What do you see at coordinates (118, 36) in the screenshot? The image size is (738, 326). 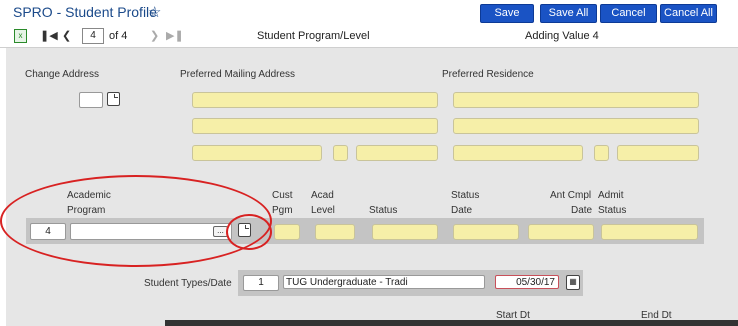 I see `record-count: of 4` at bounding box center [118, 36].